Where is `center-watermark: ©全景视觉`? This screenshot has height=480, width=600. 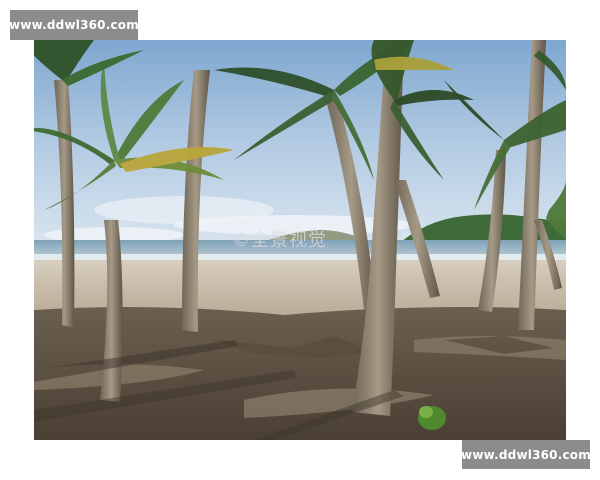 center-watermark: ©全景视觉 is located at coordinates (279, 240).